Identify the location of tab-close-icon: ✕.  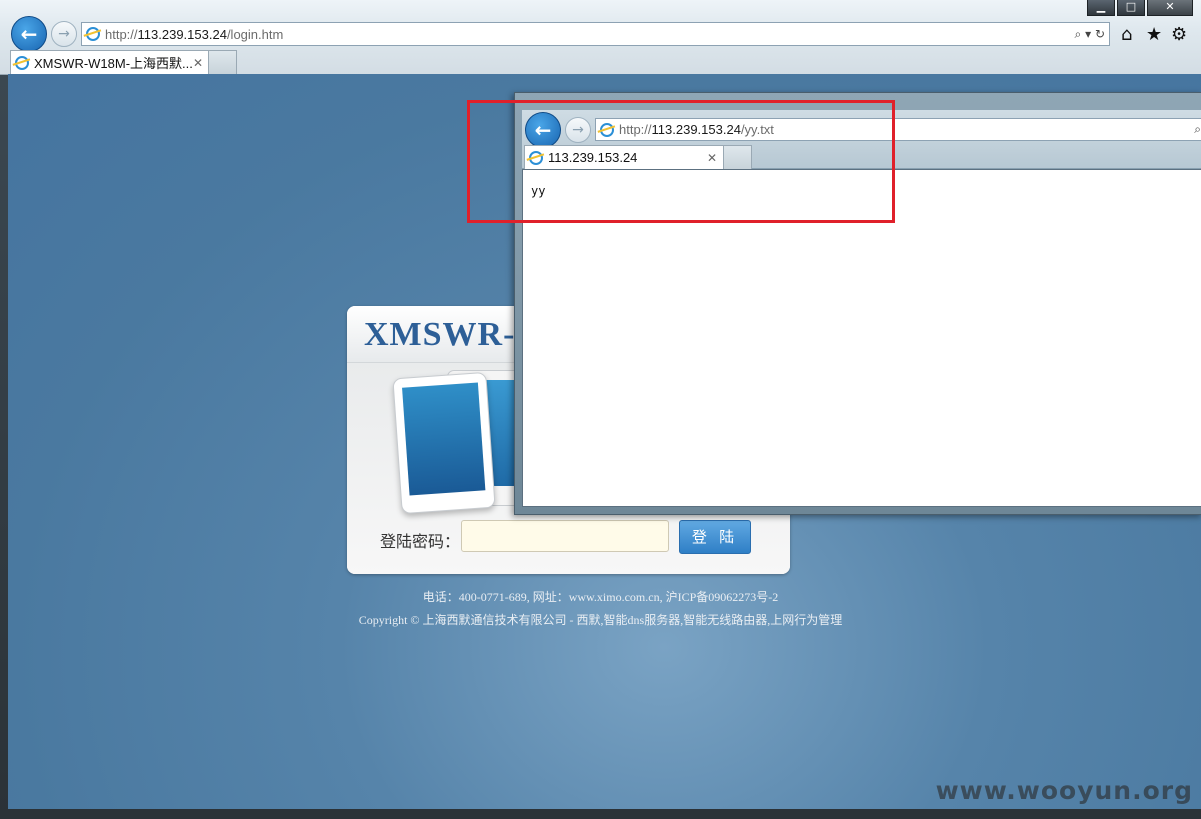
(198, 63).